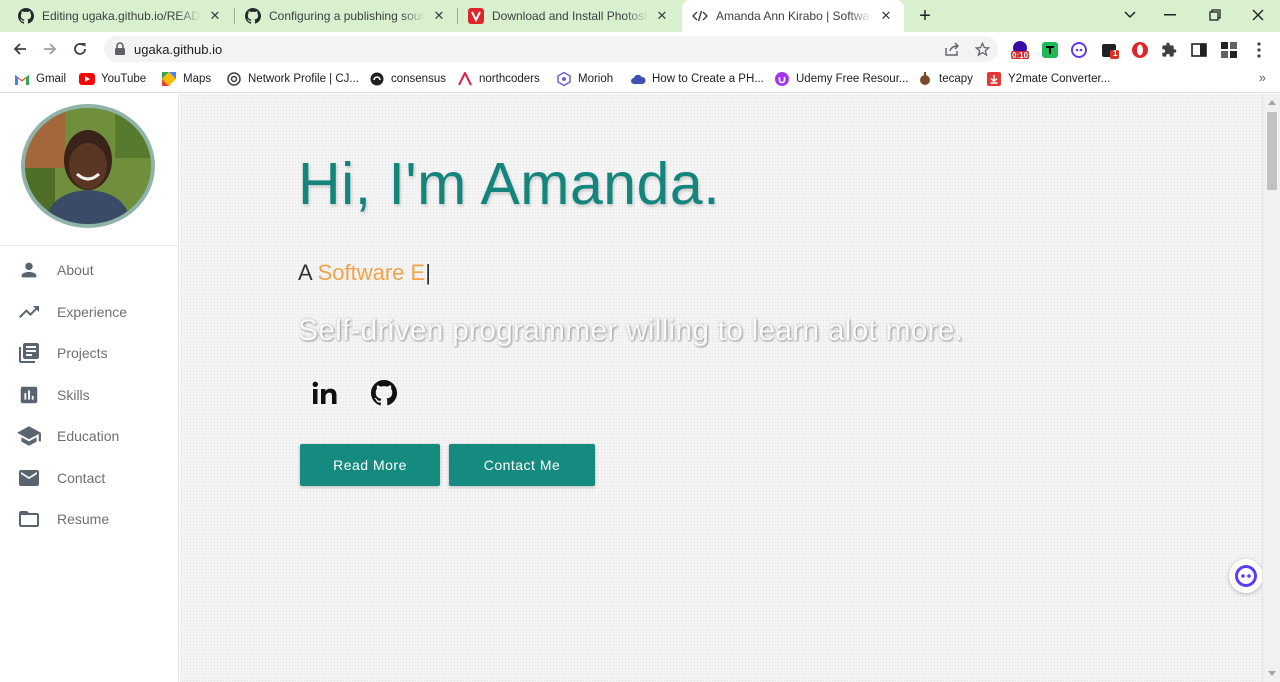 The height and width of the screenshot is (682, 1280). What do you see at coordinates (82, 353) in the screenshot?
I see `sidebar-item-label: Projects` at bounding box center [82, 353].